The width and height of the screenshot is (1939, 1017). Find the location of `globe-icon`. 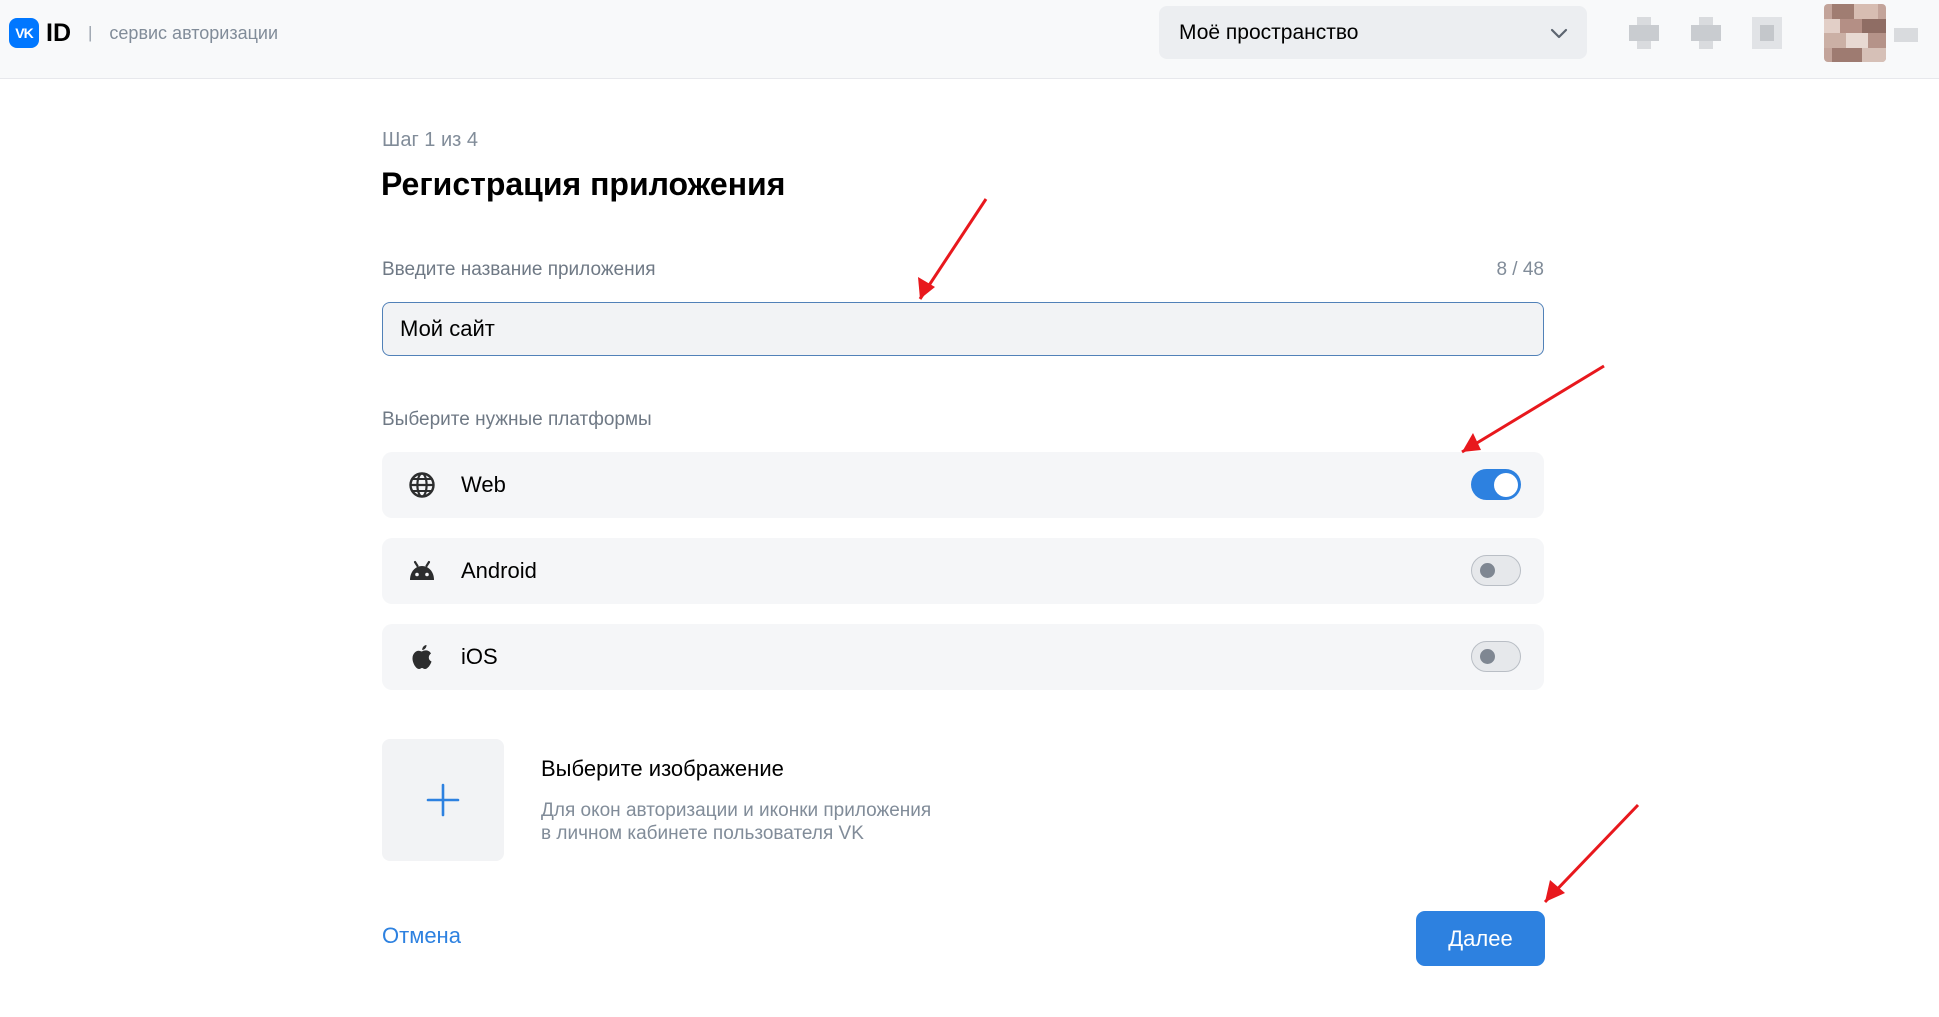

globe-icon is located at coordinates (422, 485).